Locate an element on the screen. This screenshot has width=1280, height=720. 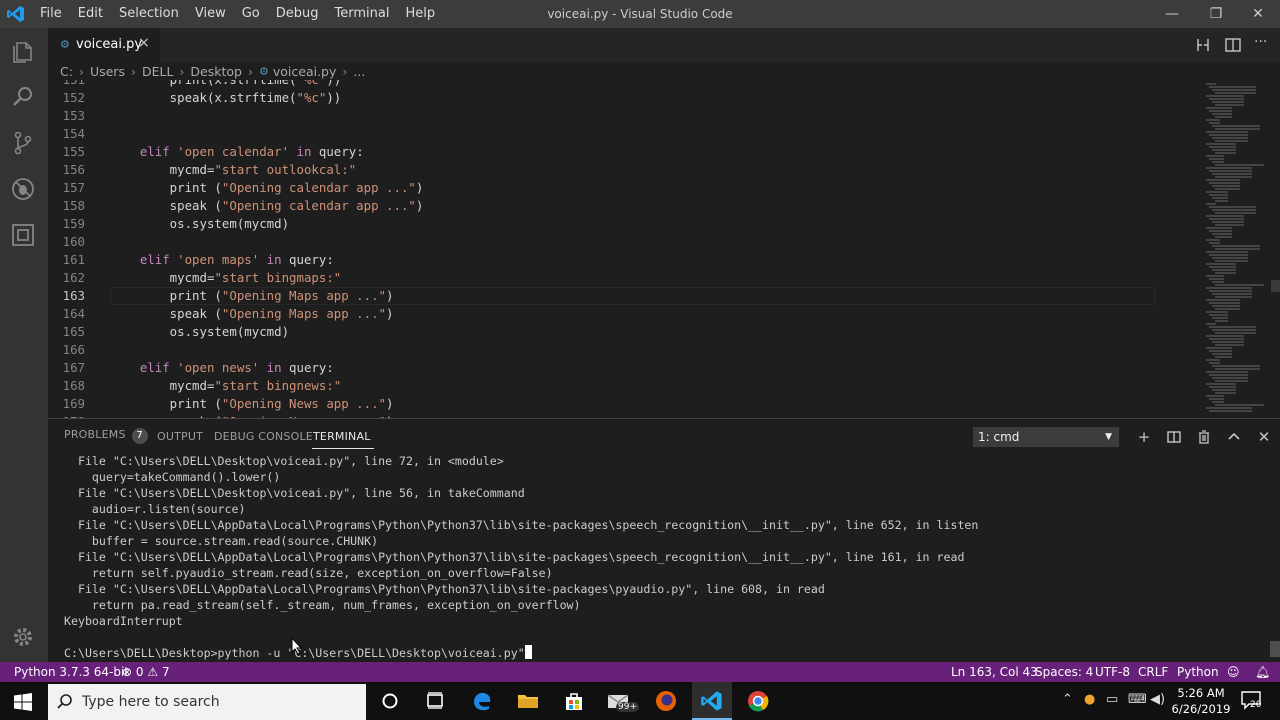
code-line: 165 os.system(mycmd) is located at coordinates (603, 332).